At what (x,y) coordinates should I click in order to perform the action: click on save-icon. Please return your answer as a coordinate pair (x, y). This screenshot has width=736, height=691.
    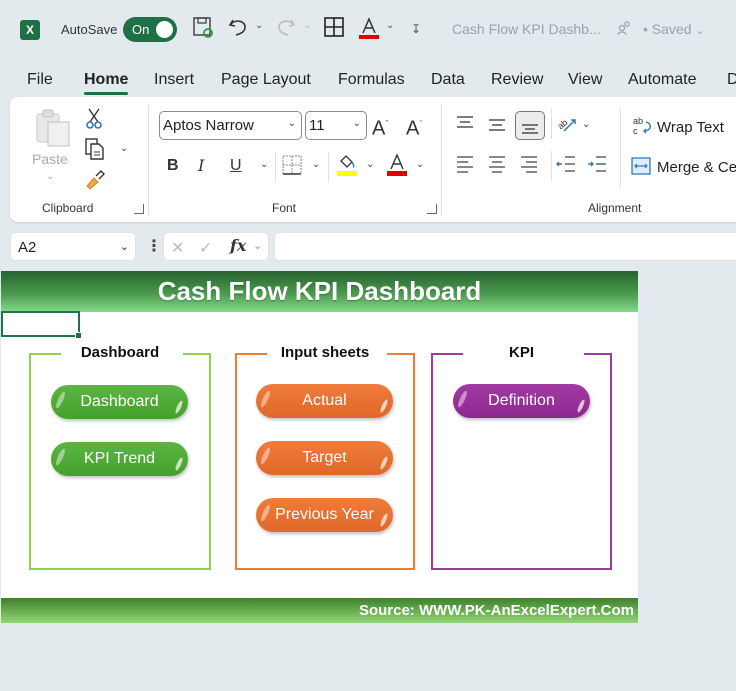
    Looking at the image, I should click on (203, 29).